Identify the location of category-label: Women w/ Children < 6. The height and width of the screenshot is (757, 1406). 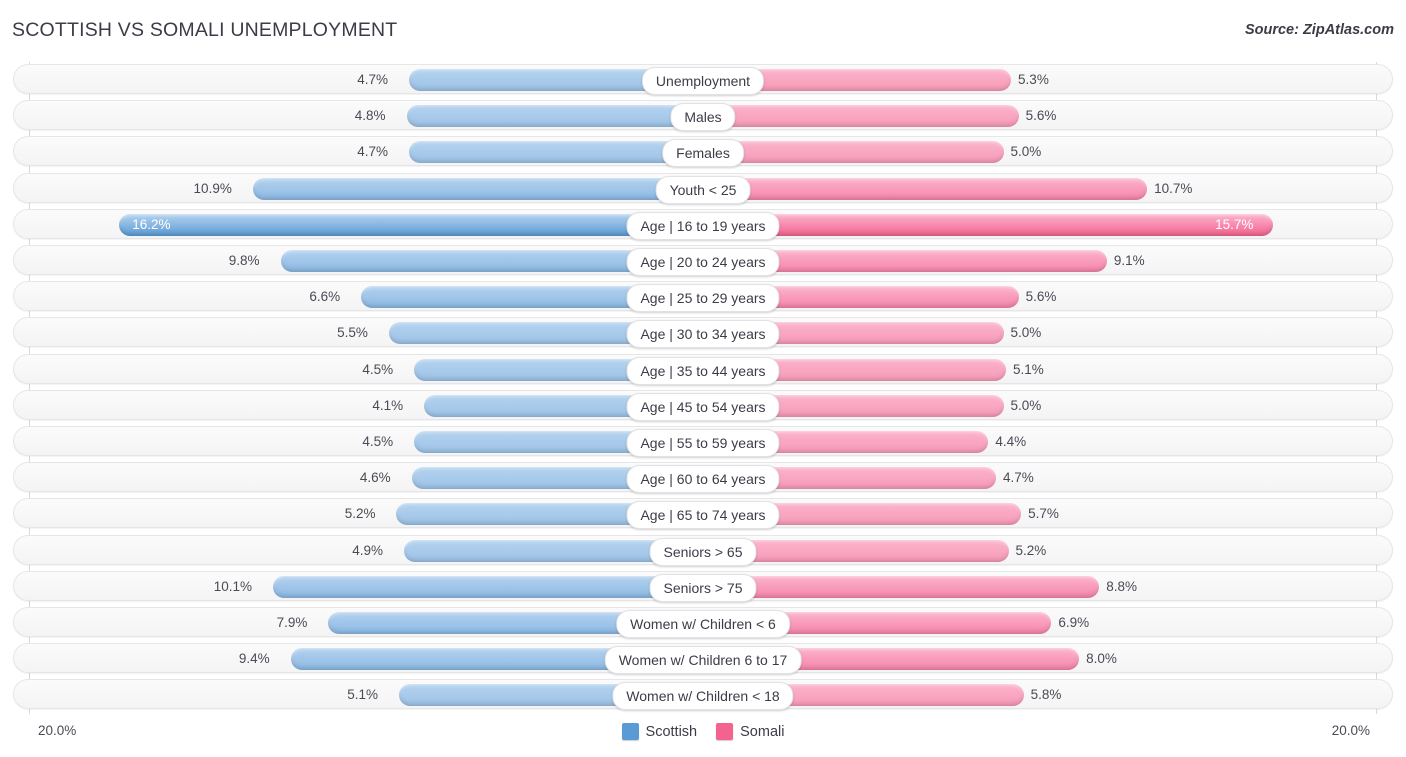
(703, 624).